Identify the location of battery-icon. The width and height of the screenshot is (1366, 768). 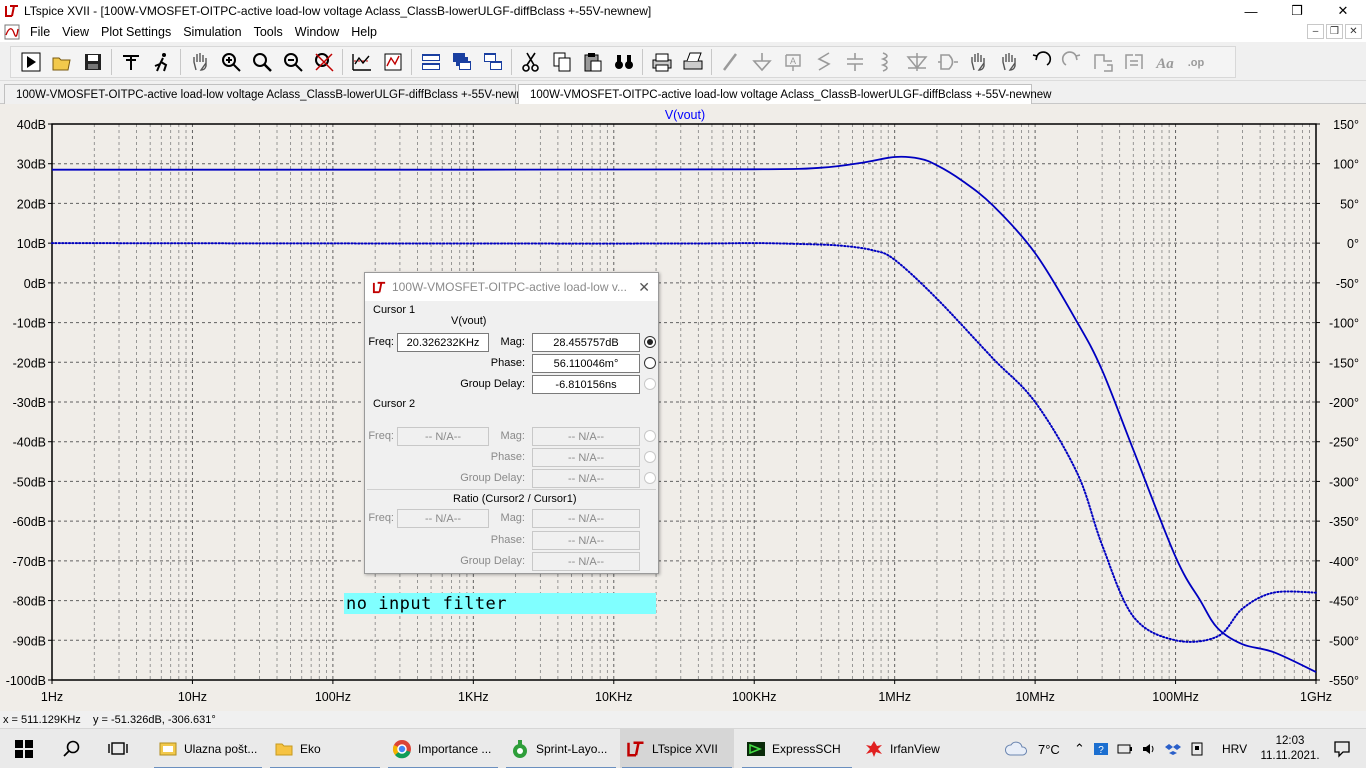
(1125, 749).